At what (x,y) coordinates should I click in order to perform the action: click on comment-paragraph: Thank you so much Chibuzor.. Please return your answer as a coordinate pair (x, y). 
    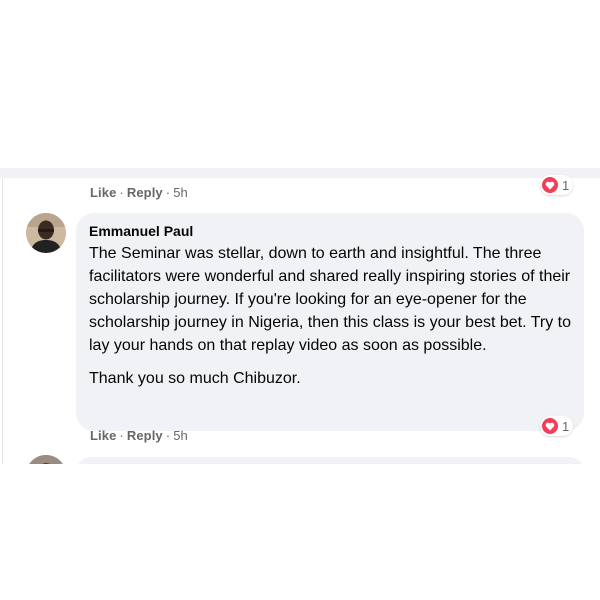
    Looking at the image, I should click on (195, 378).